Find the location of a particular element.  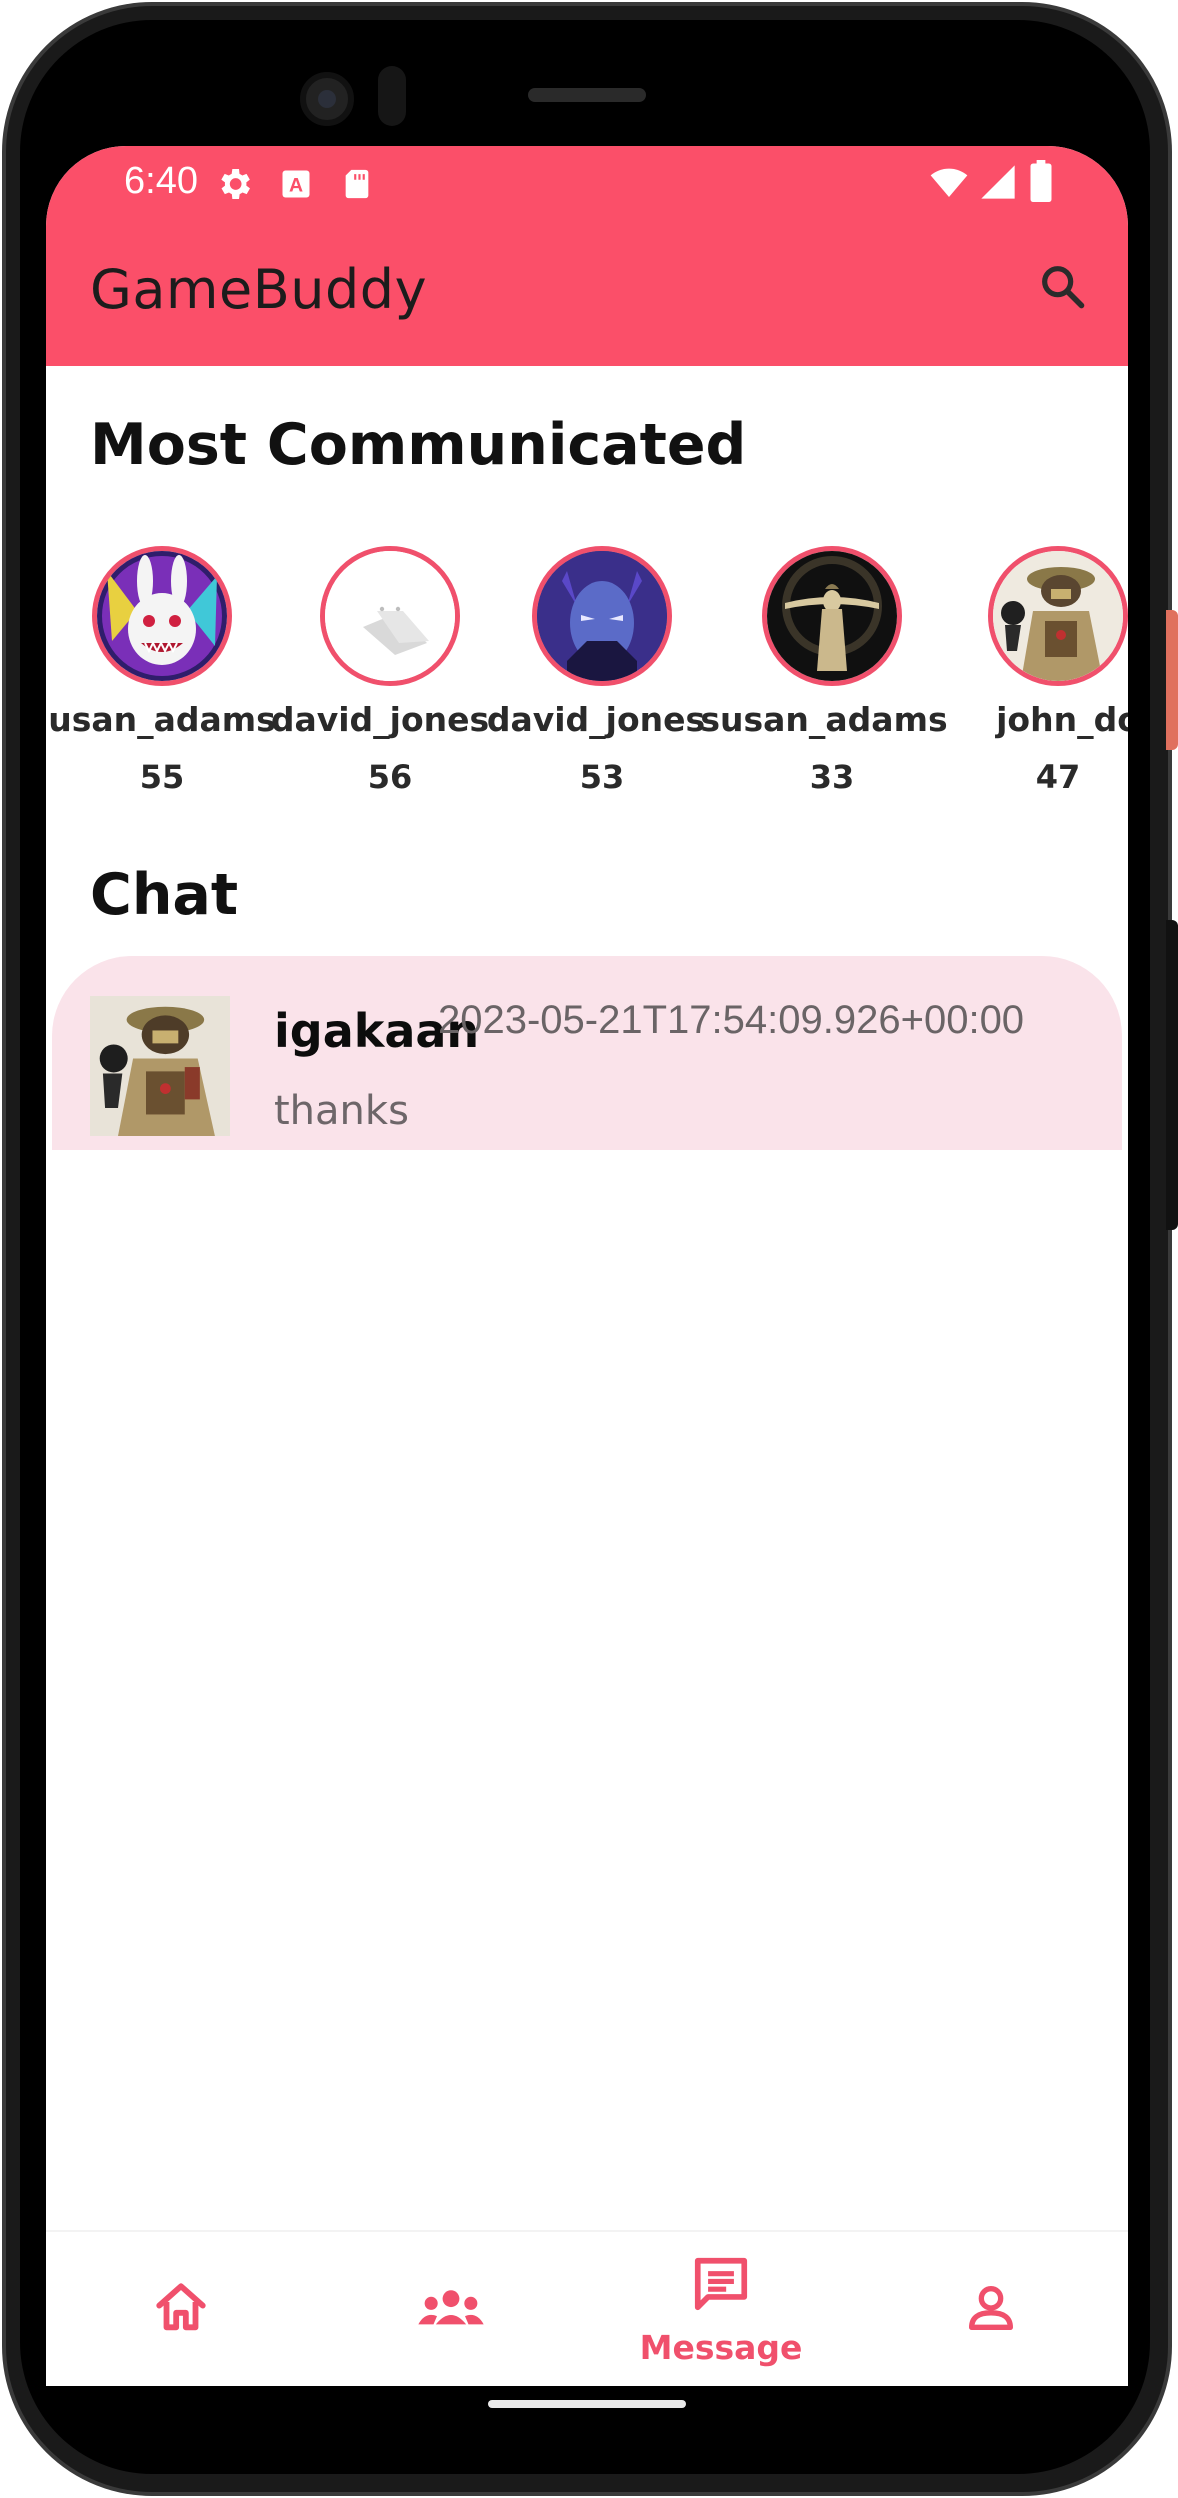

nav-message: Message is located at coordinates (721, 2309).